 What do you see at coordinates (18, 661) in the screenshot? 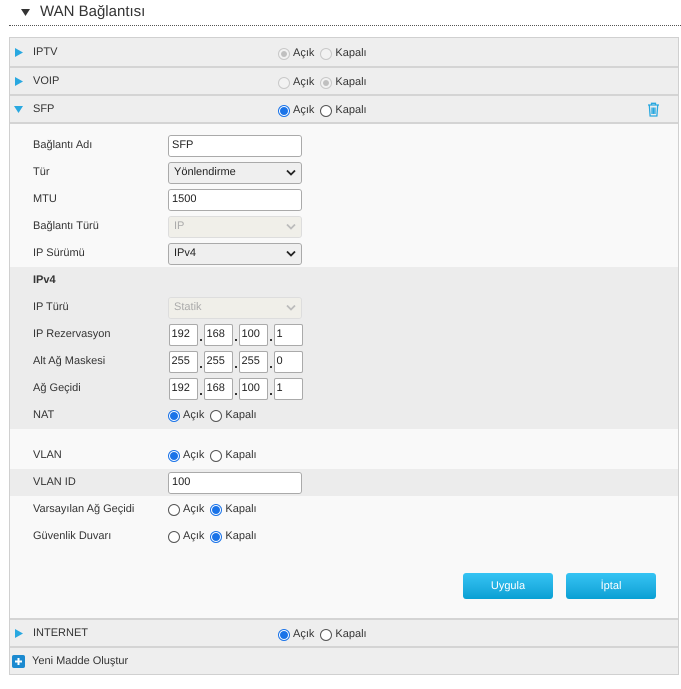
I see `plus-icon` at bounding box center [18, 661].